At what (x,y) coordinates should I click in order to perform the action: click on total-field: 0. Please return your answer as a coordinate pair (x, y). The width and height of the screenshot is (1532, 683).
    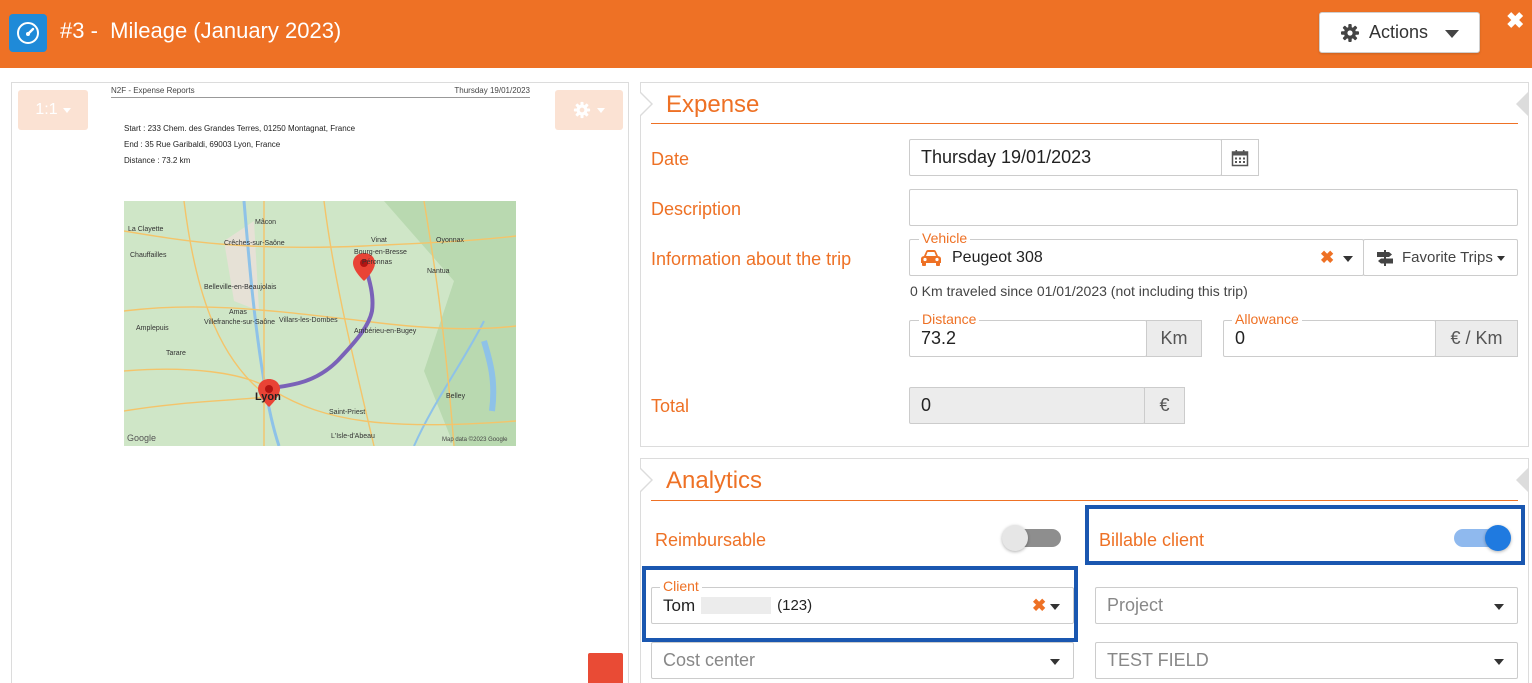
    Looking at the image, I should click on (1027, 405).